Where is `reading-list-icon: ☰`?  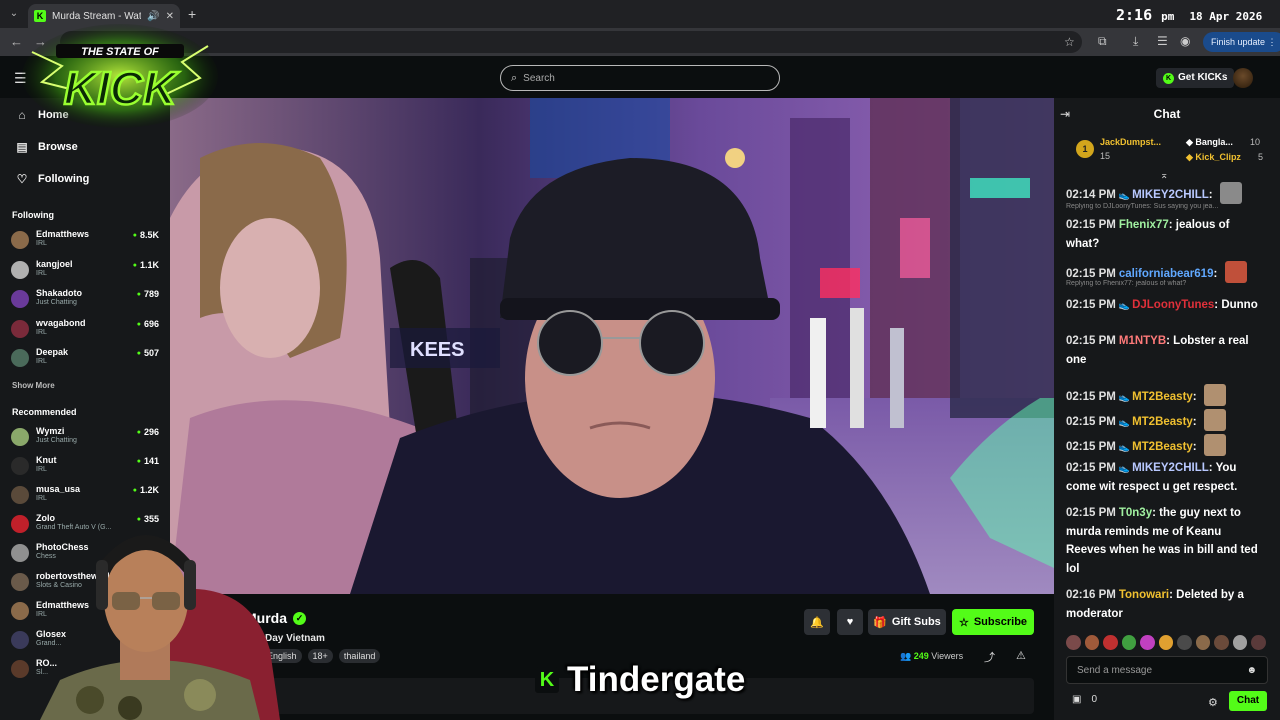
reading-list-icon: ☰ is located at coordinates (1162, 41).